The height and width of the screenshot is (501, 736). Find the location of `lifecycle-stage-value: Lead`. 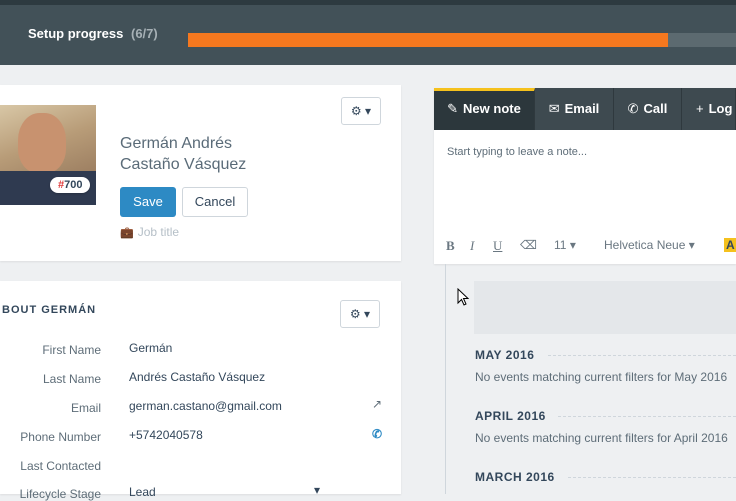

lifecycle-stage-value: Lead is located at coordinates (142, 492).